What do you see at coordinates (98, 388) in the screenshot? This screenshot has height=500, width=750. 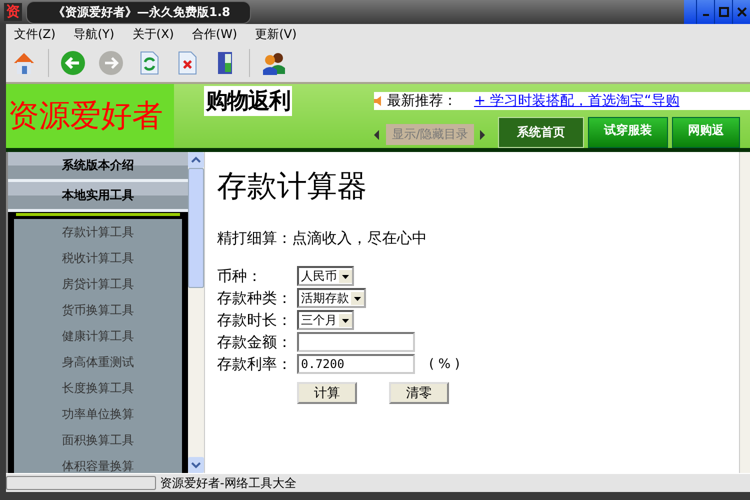 I see `sidebar-item: 长度换算工具` at bounding box center [98, 388].